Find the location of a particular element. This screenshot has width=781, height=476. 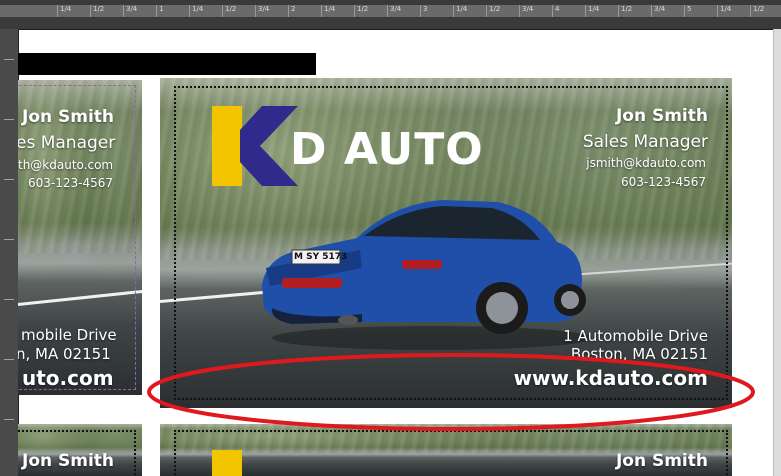

ruler-tick-label: 3 is located at coordinates (425, 9).